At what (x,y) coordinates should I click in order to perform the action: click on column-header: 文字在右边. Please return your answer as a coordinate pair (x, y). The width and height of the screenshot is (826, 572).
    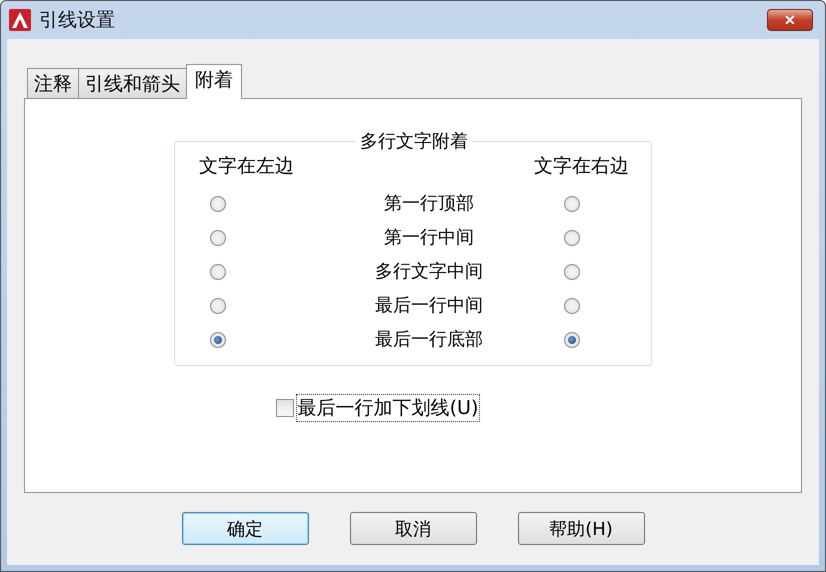
    Looking at the image, I should click on (581, 166).